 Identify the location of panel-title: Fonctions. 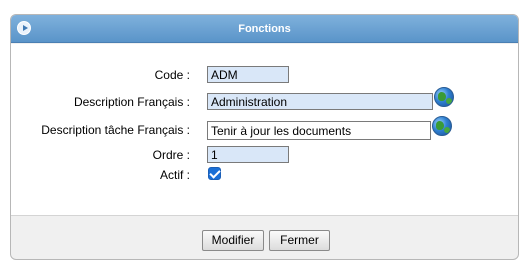
(264, 29).